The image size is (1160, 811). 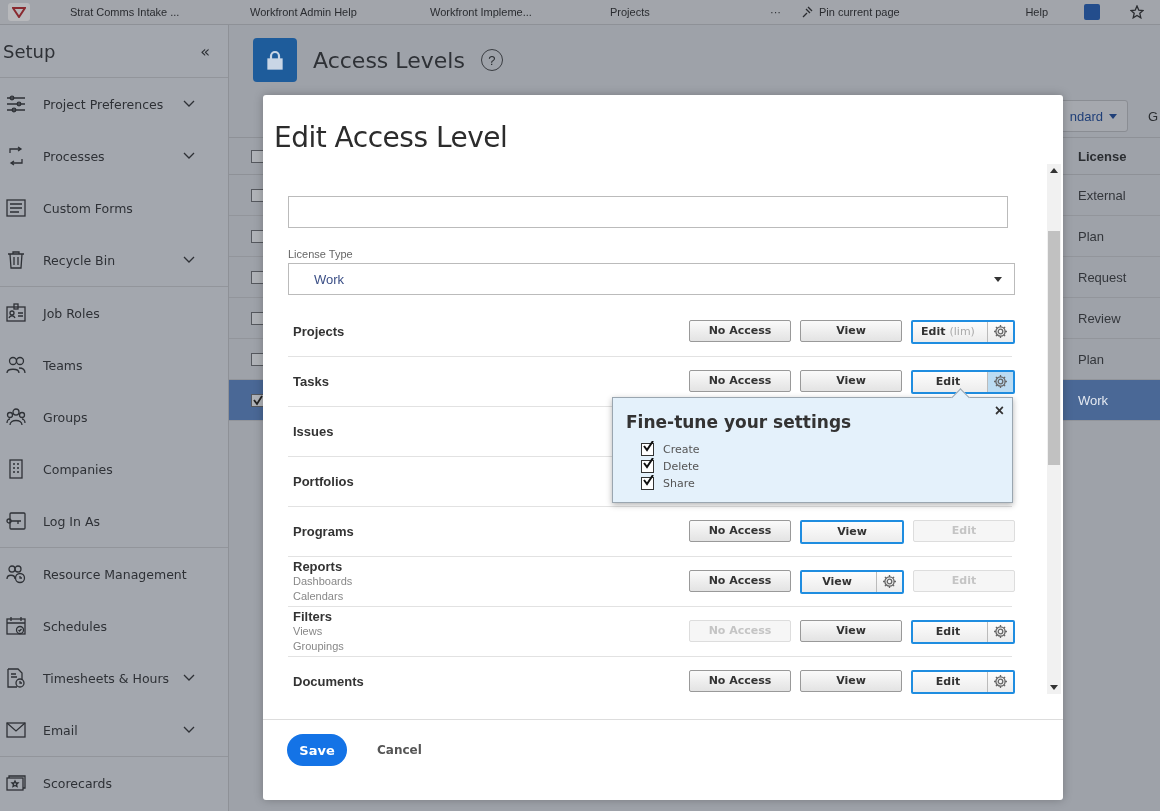 What do you see at coordinates (328, 681) in the screenshot?
I see `permission-label: Documents` at bounding box center [328, 681].